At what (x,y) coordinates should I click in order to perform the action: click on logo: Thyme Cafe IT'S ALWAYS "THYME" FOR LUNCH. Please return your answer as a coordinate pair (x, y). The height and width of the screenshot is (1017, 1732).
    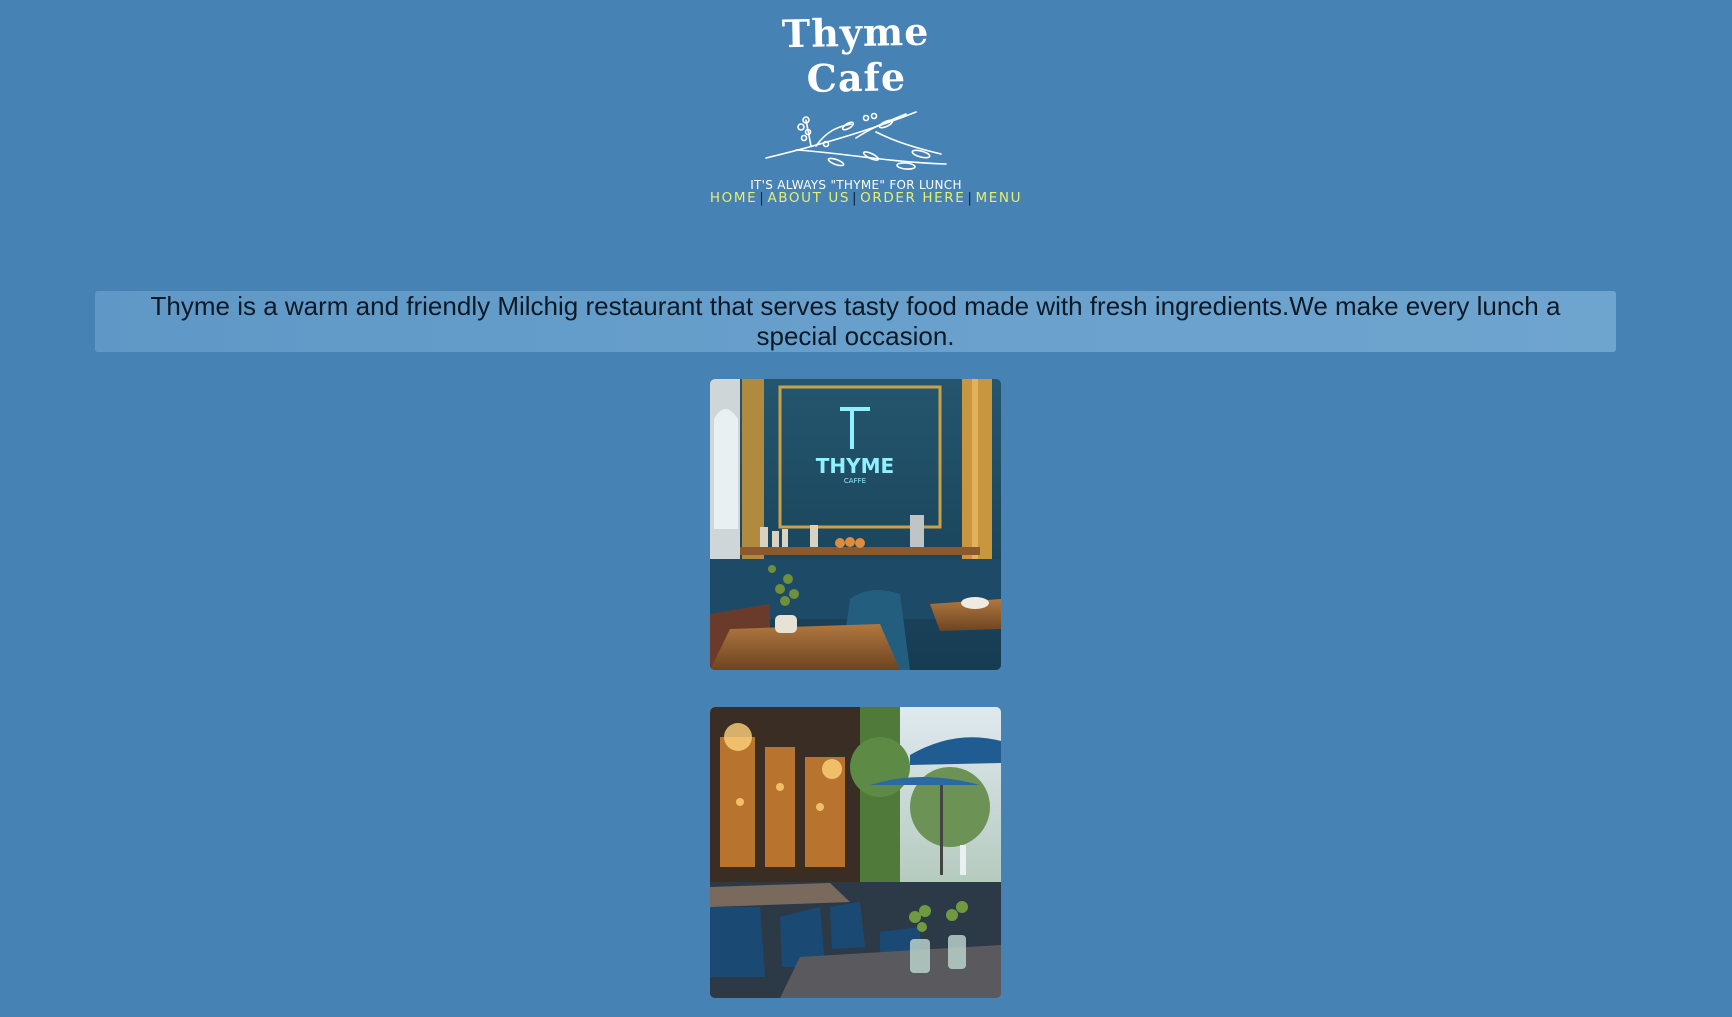
    Looking at the image, I should click on (856, 99).